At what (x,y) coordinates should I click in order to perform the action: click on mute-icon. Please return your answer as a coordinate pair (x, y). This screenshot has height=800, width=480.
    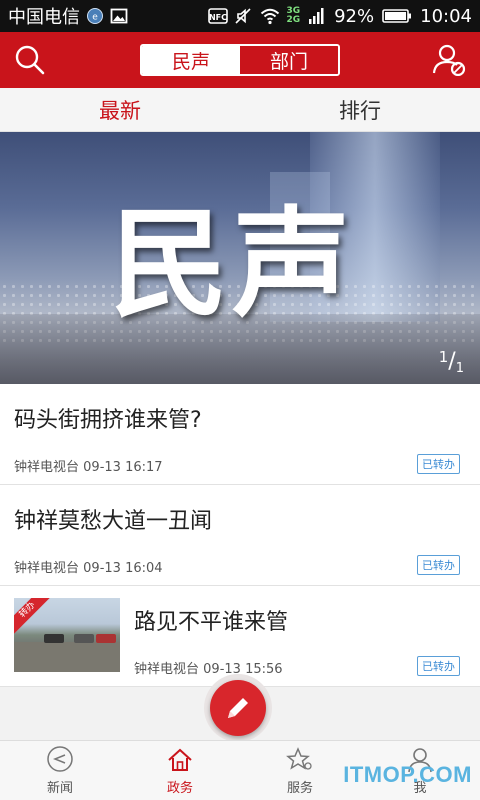
    Looking at the image, I should click on (243, 16).